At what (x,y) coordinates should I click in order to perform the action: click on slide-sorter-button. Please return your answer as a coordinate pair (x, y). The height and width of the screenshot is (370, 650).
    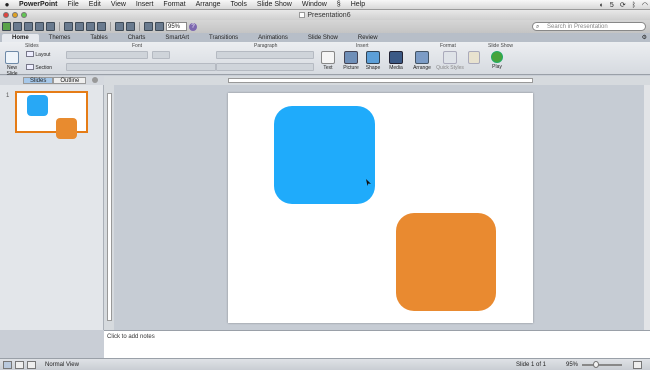
    Looking at the image, I should click on (19, 365).